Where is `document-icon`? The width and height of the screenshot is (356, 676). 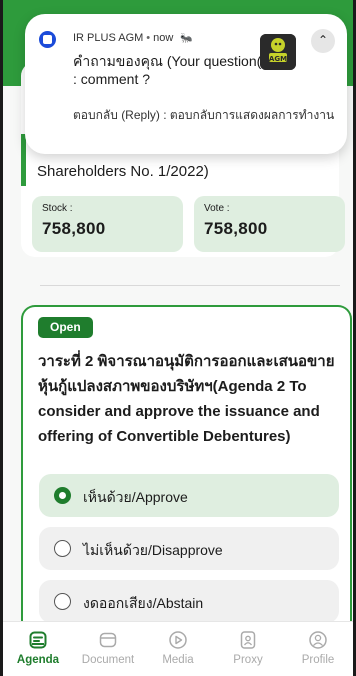 document-icon is located at coordinates (108, 640).